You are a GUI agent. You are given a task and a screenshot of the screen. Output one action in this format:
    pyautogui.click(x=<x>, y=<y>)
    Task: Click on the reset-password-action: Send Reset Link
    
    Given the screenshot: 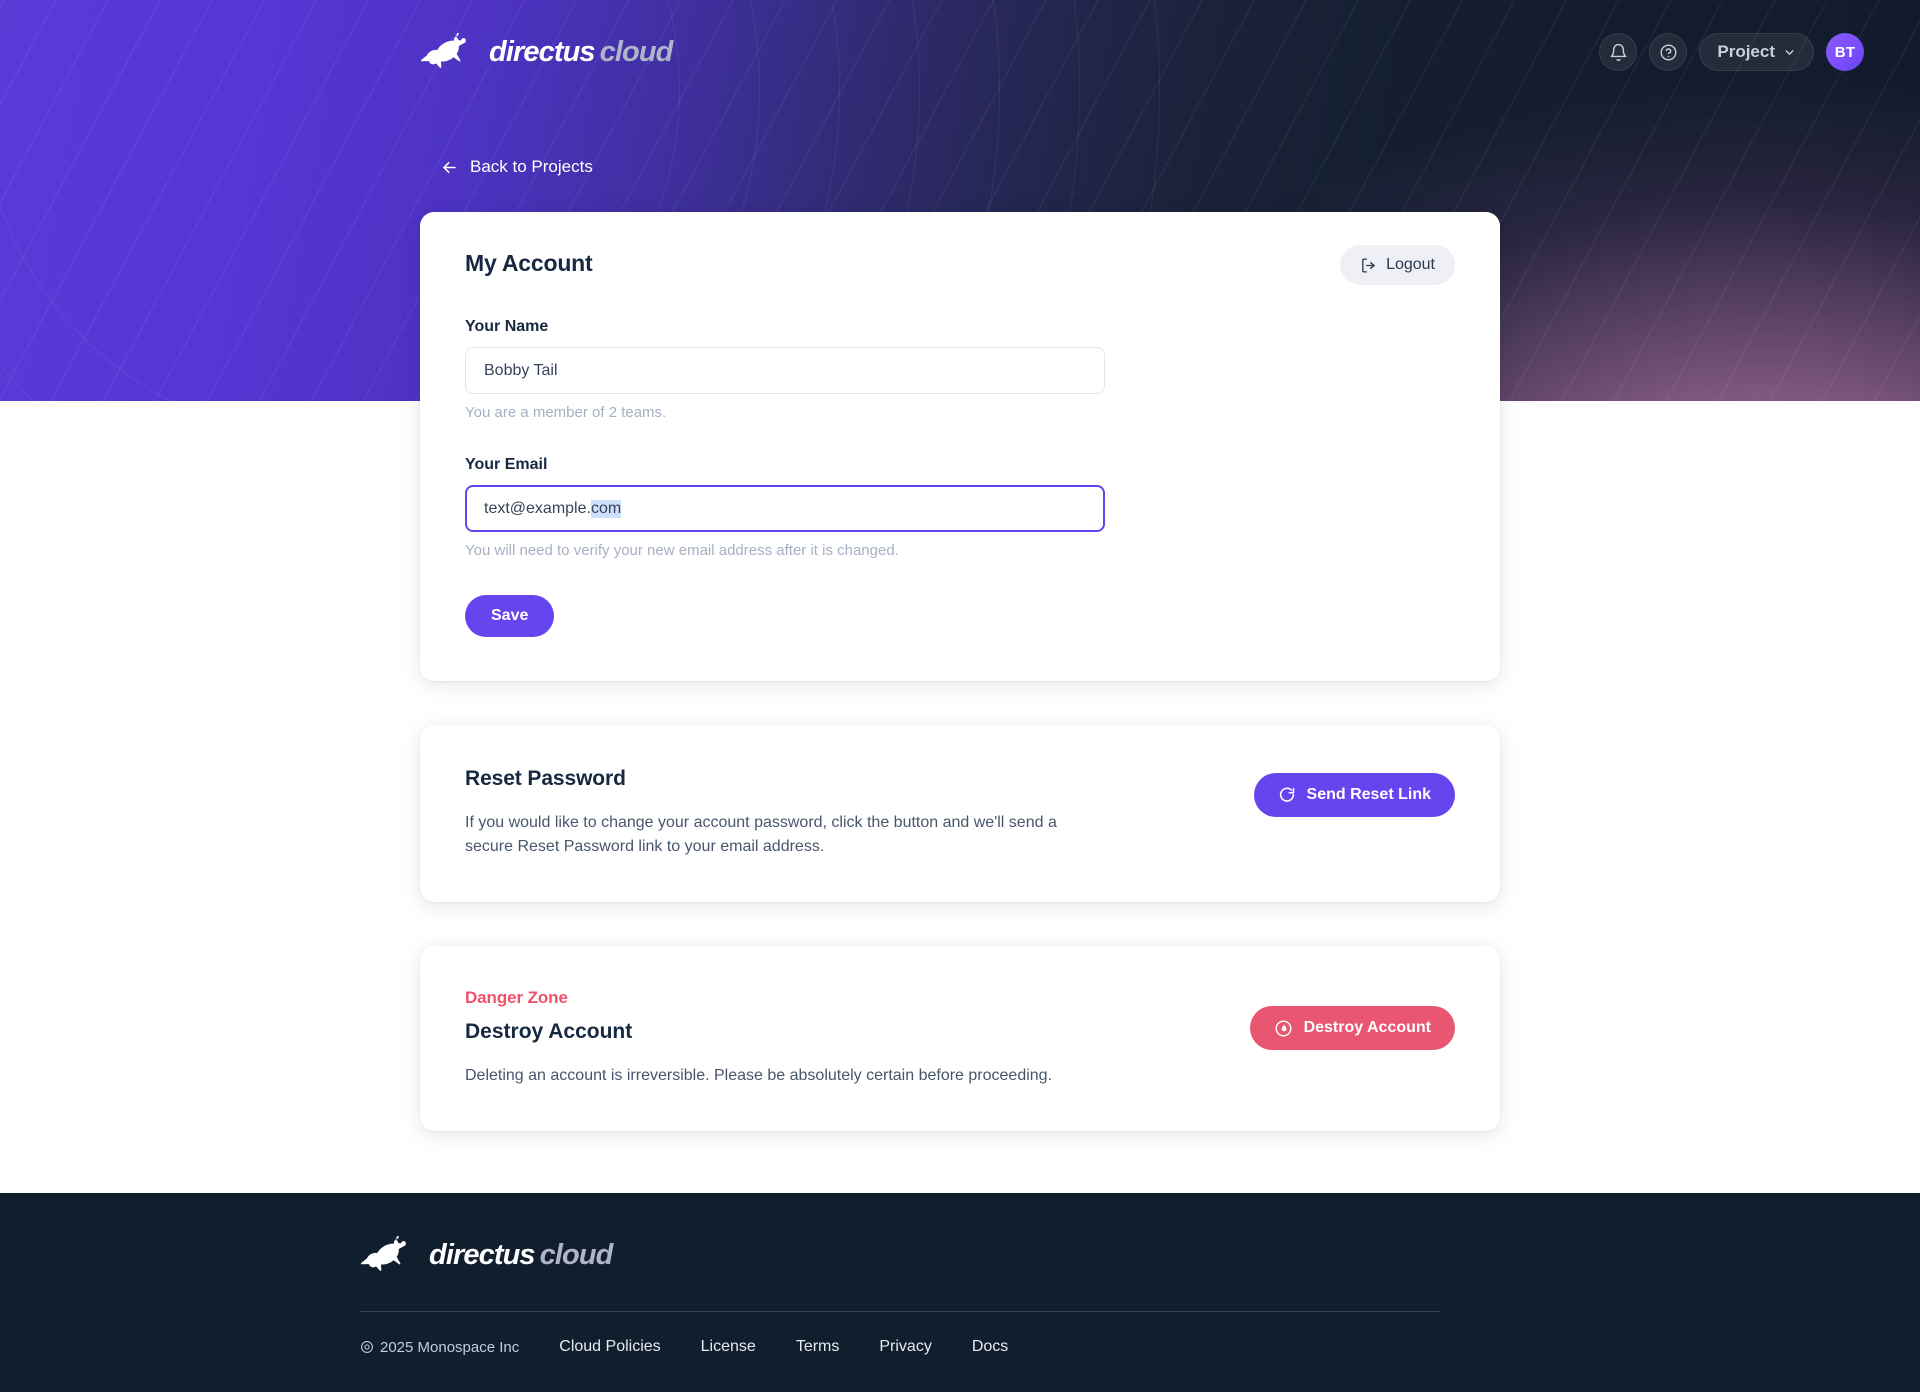 What is the action you would take?
    pyautogui.click(x=1354, y=792)
    